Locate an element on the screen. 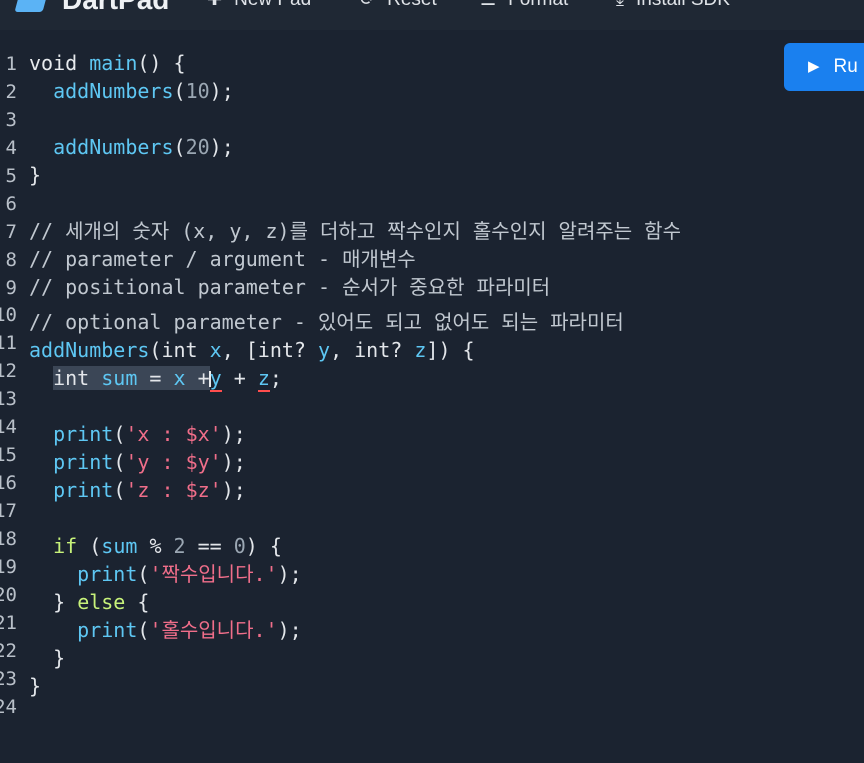 This screenshot has height=763, width=864. install-sdk-button: ⤓Install SDK is located at coordinates (673, 5).